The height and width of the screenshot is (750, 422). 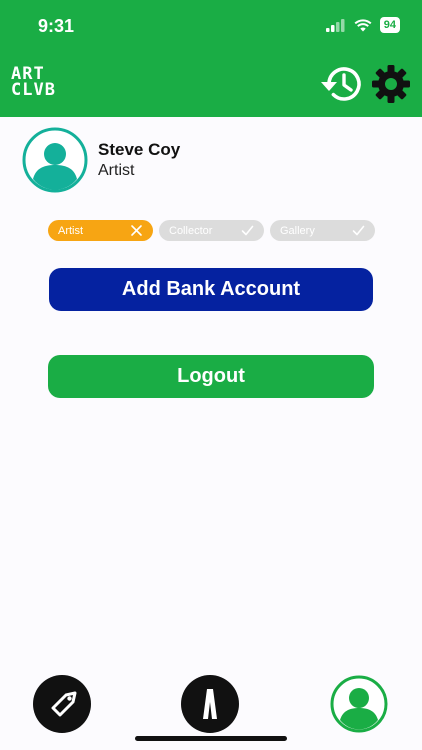 I want to click on logout-button: Logout, so click(x=211, y=376).